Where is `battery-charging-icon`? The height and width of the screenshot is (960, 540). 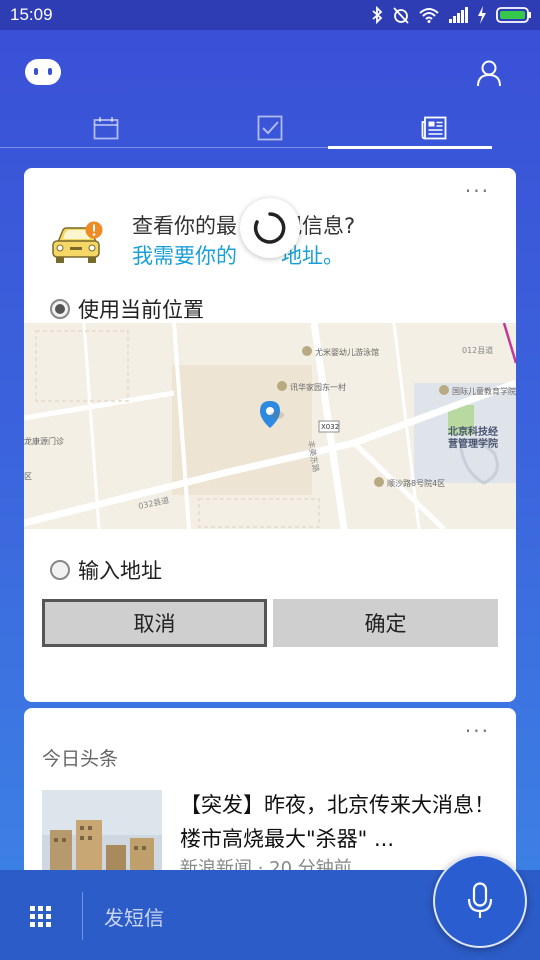 battery-charging-icon is located at coordinates (513, 15).